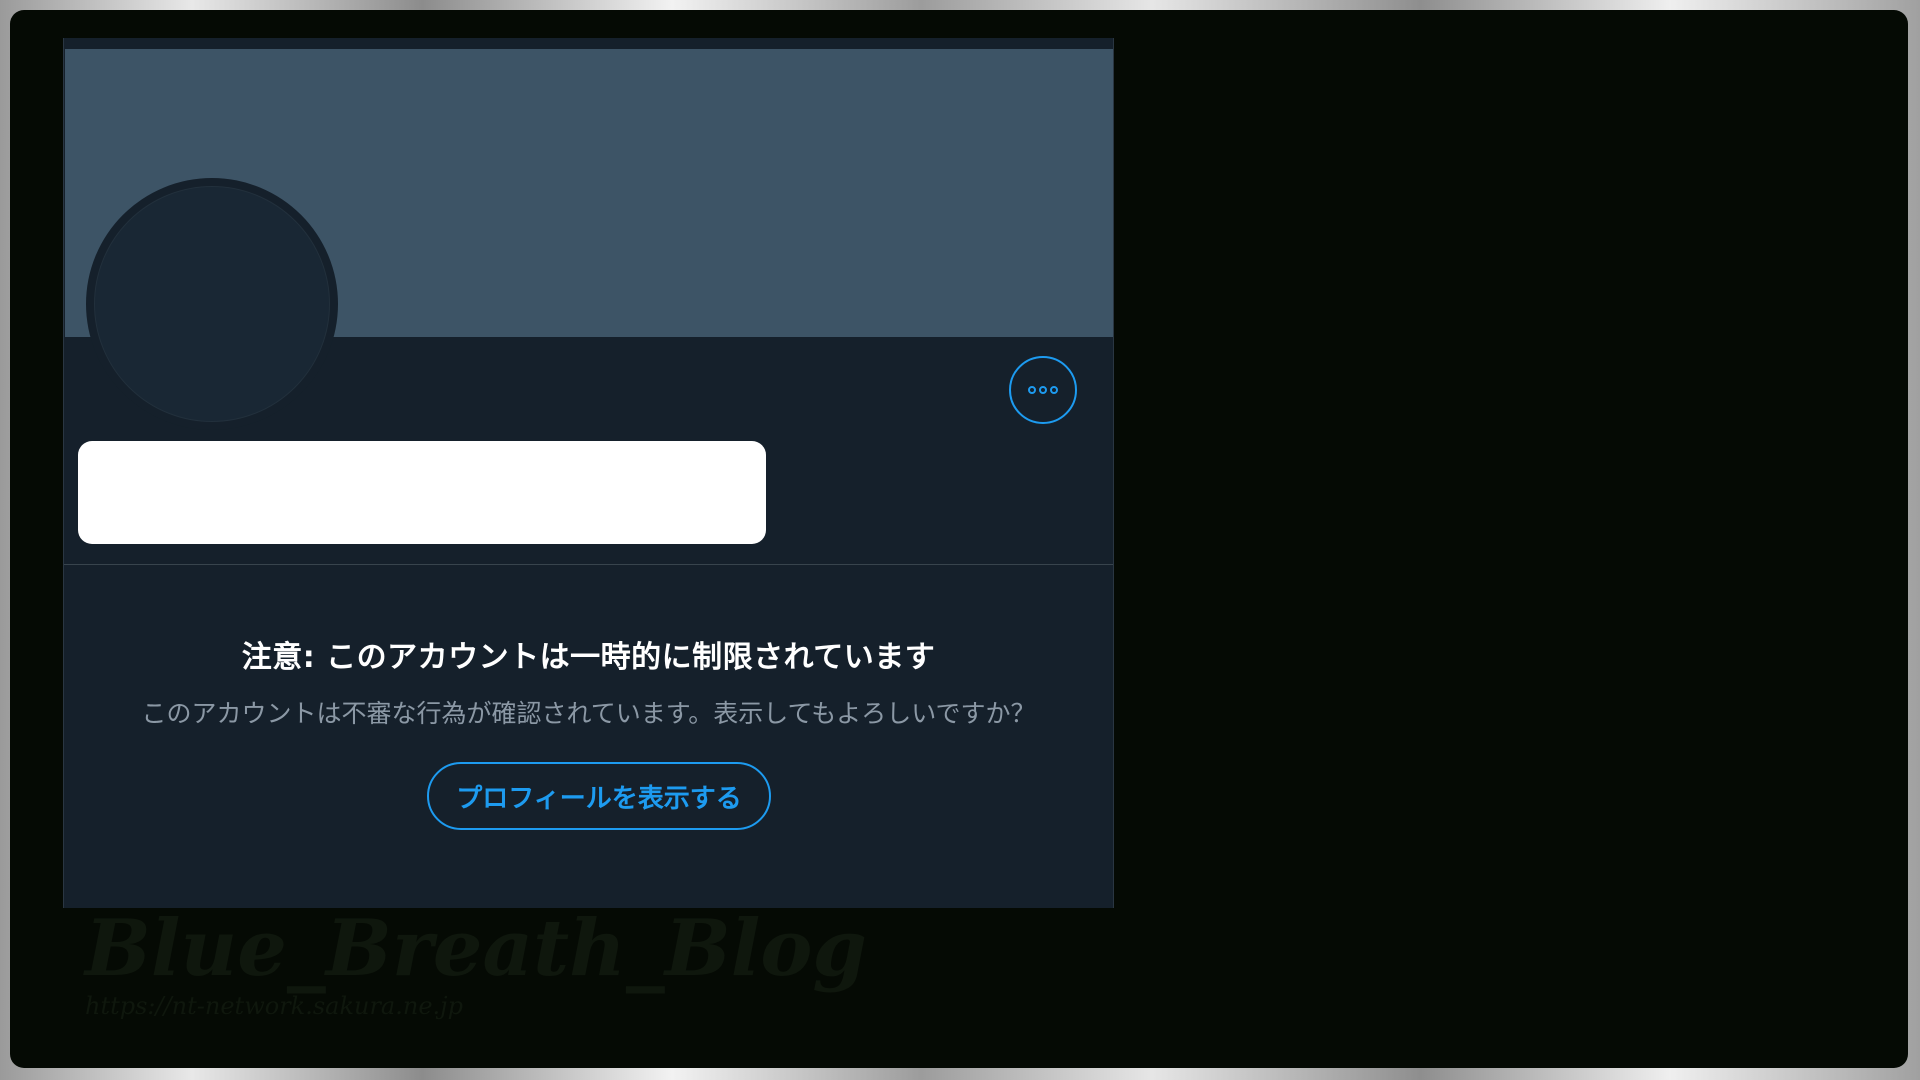 The height and width of the screenshot is (1080, 1920). What do you see at coordinates (599, 796) in the screenshot?
I see `view-profile-button: プロフィールを表示する` at bounding box center [599, 796].